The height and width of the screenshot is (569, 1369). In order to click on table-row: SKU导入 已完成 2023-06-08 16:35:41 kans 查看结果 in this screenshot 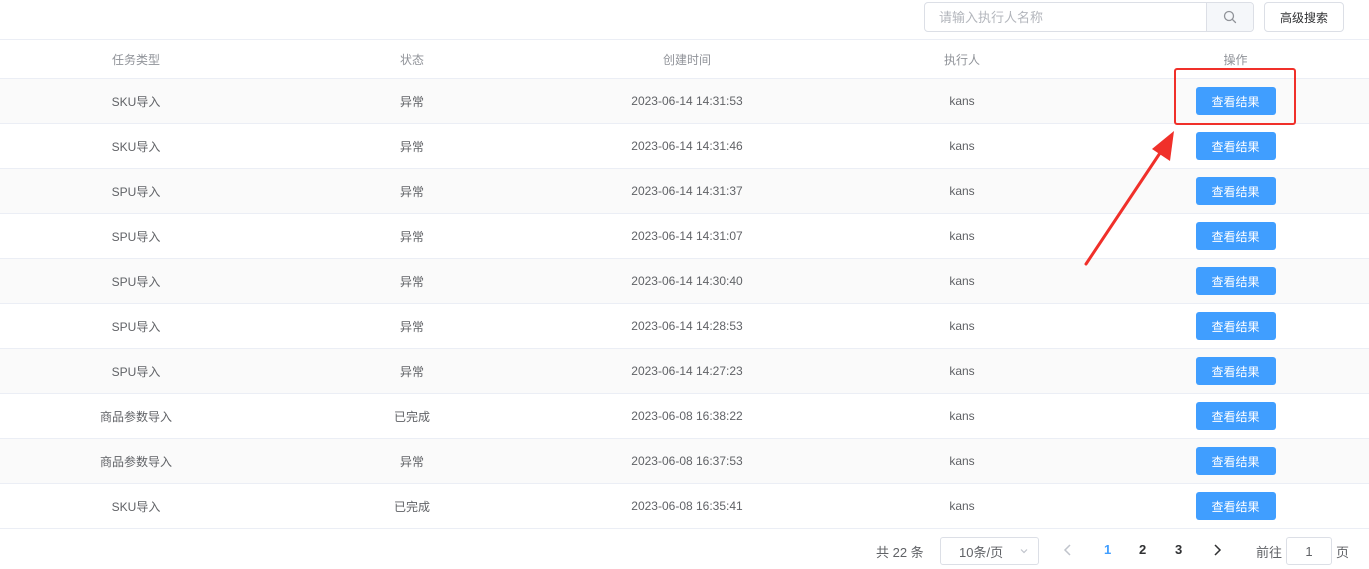, I will do `click(684, 506)`.